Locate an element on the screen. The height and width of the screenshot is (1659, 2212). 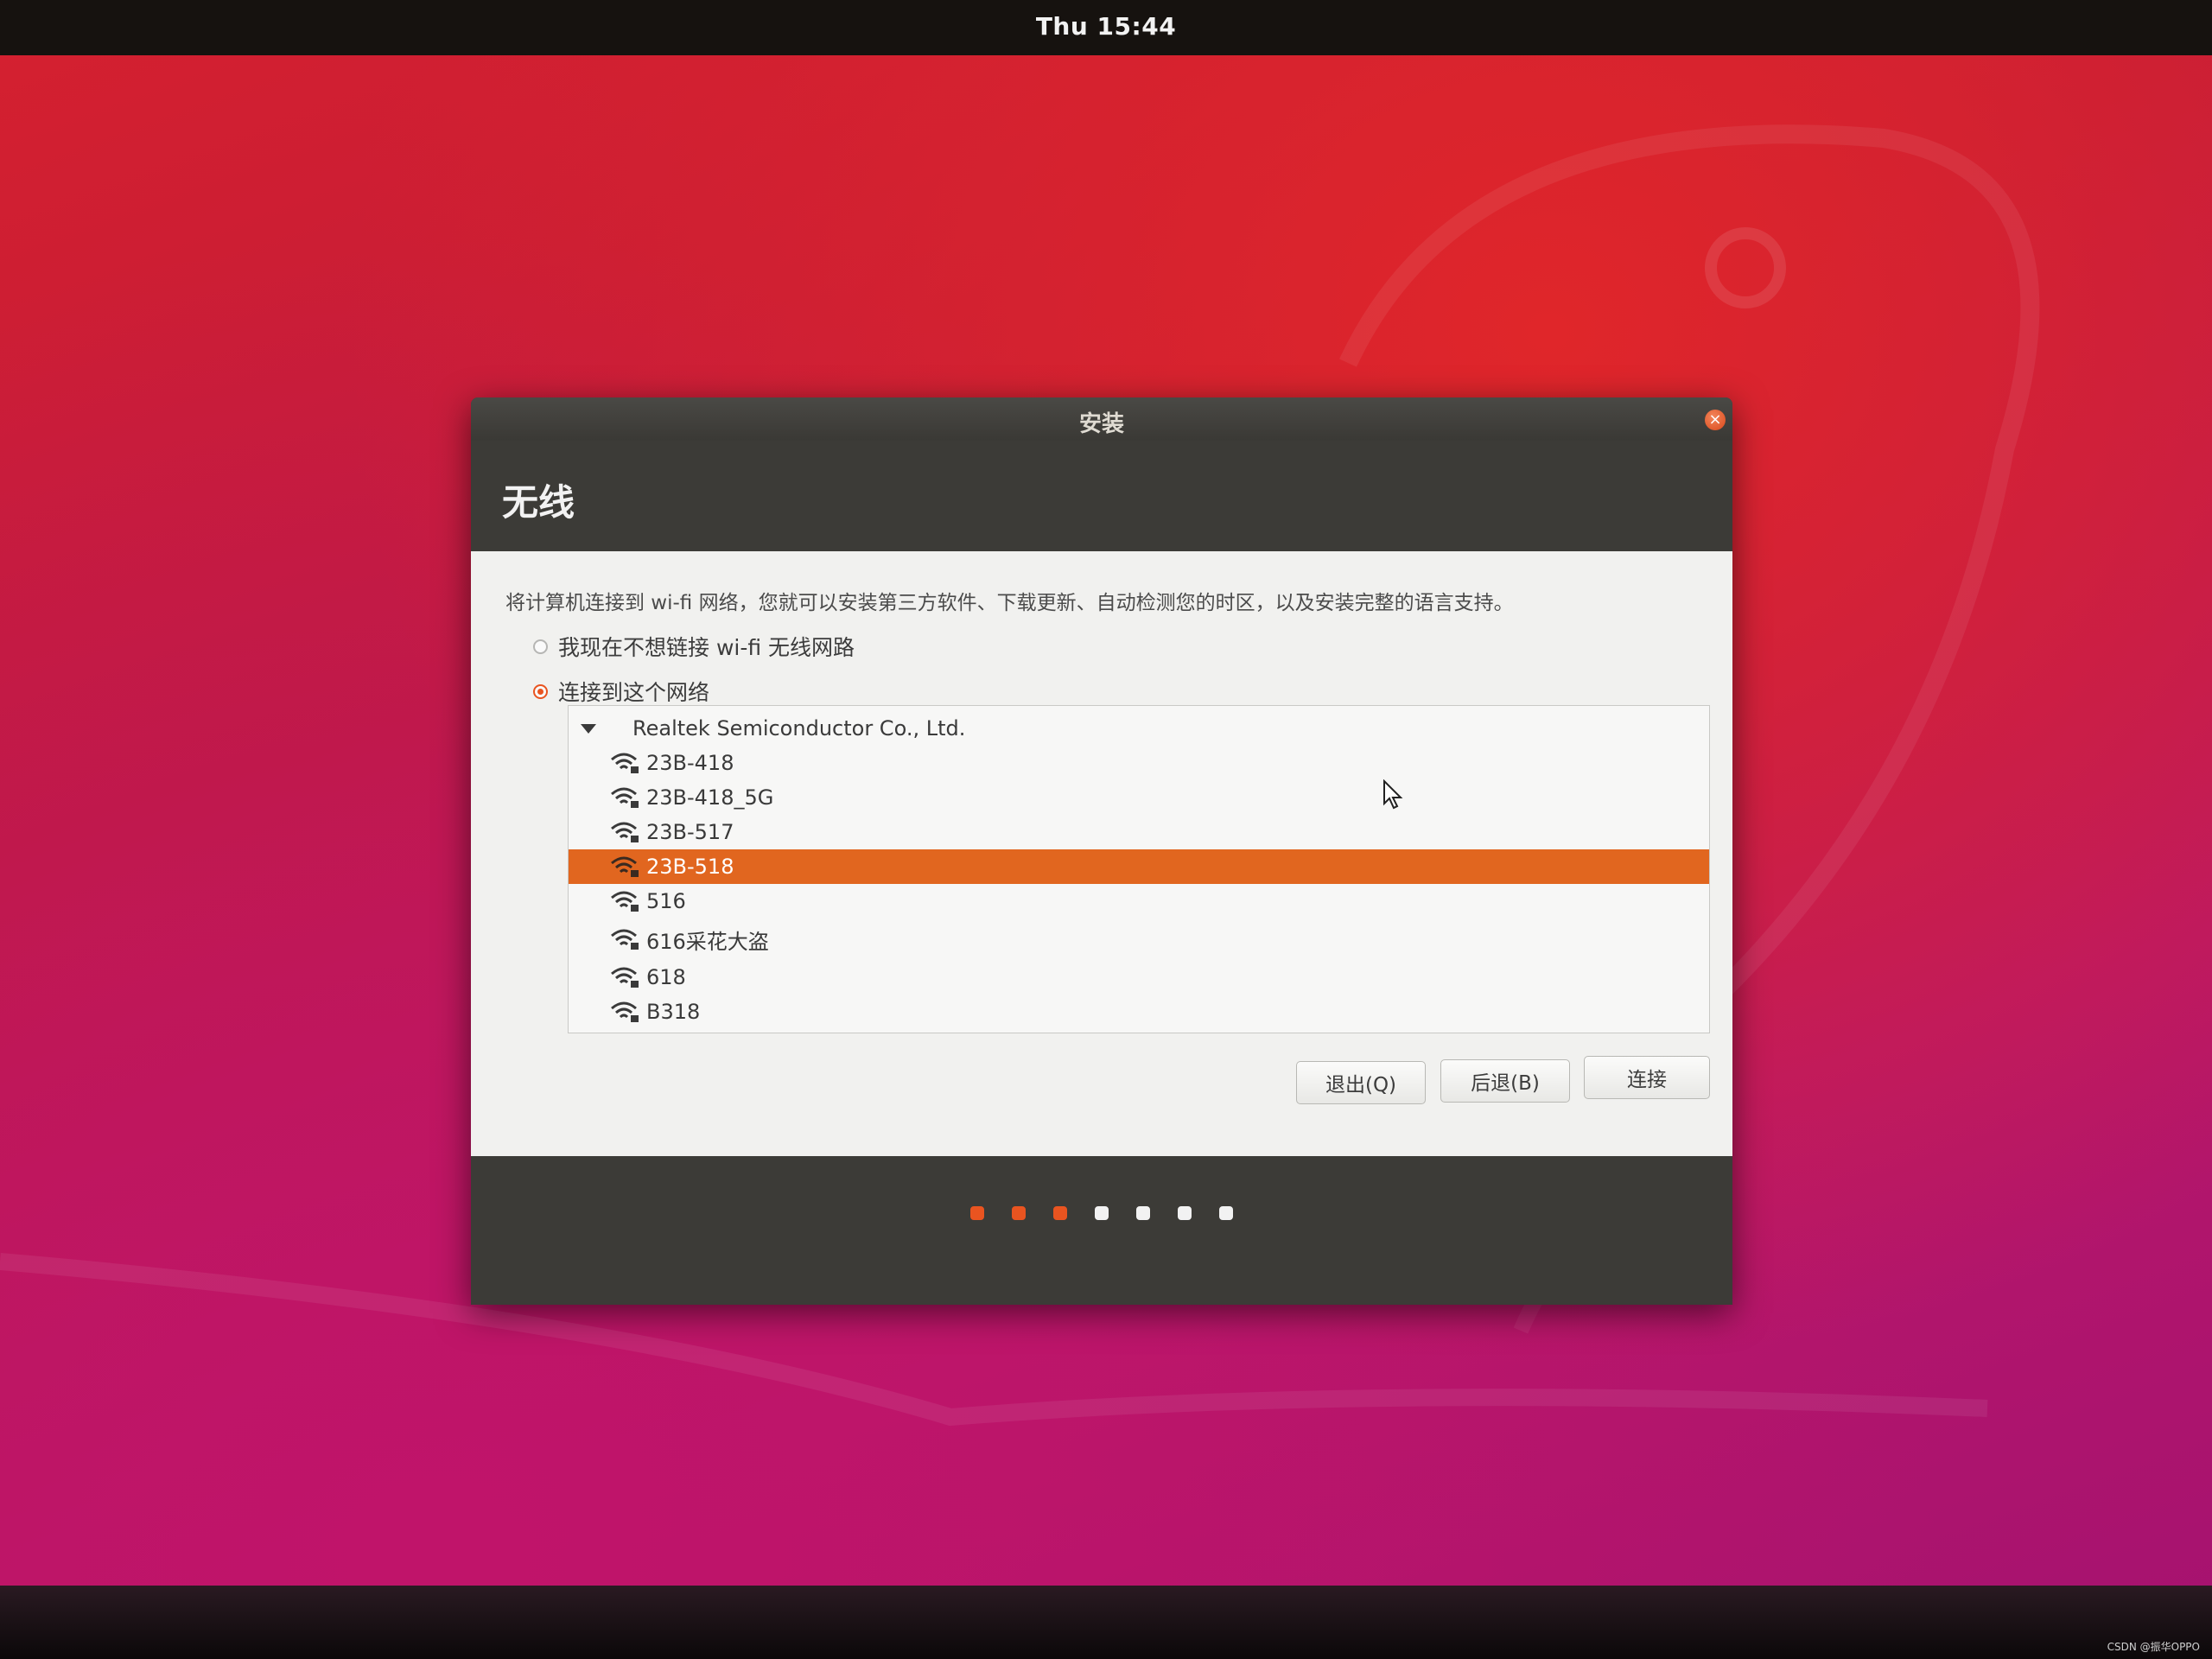
adapter-name: Realtek Semiconductor Co., Ltd. is located at coordinates (798, 728).